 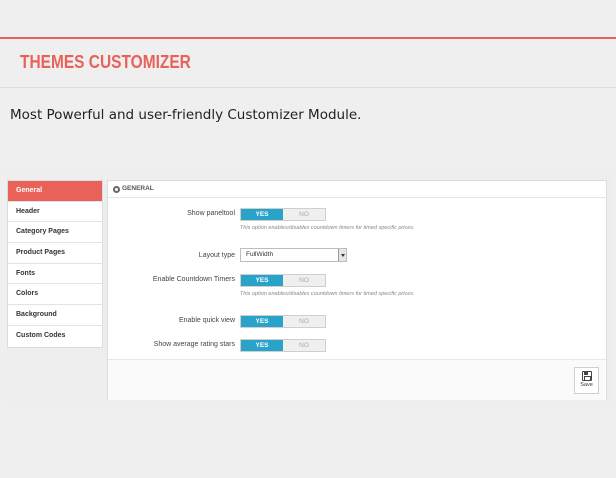 I want to click on quick-view-label: Enable quick view, so click(x=206, y=320).